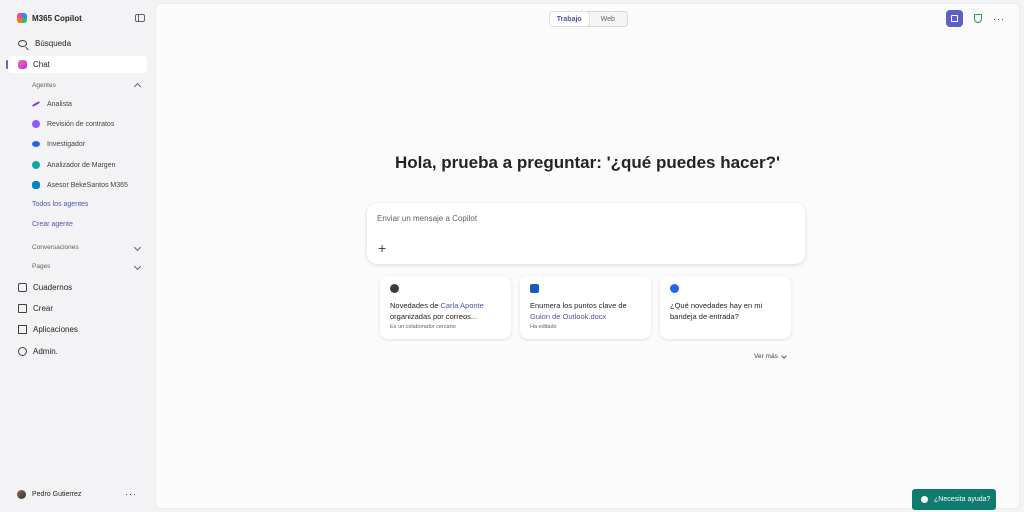 This screenshot has height=512, width=1024. Describe the element at coordinates (36, 104) in the screenshot. I see `analyst-icon` at that location.